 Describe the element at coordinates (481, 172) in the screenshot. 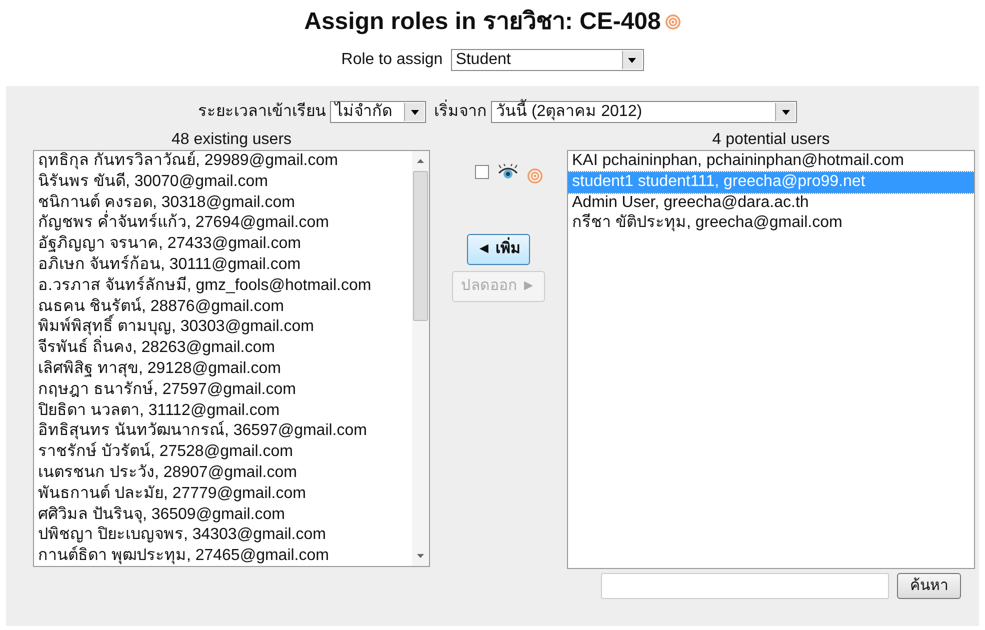

I see `checkbox` at that location.